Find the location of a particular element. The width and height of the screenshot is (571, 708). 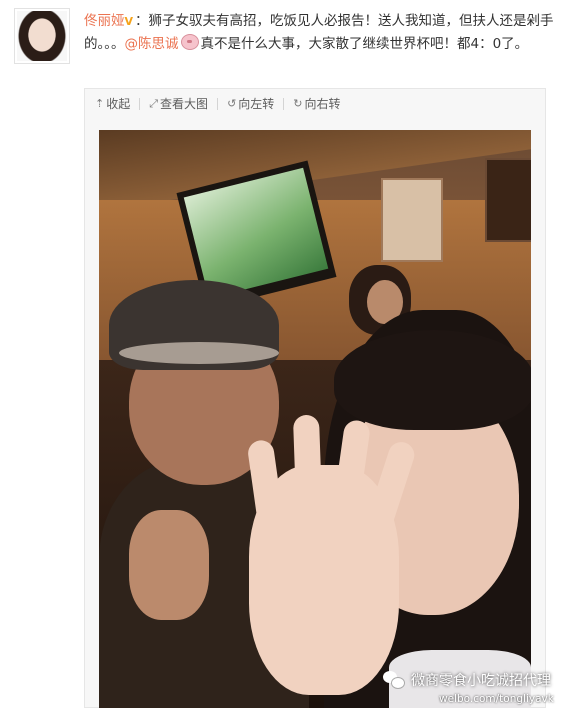

avatar-image is located at coordinates (42, 36).